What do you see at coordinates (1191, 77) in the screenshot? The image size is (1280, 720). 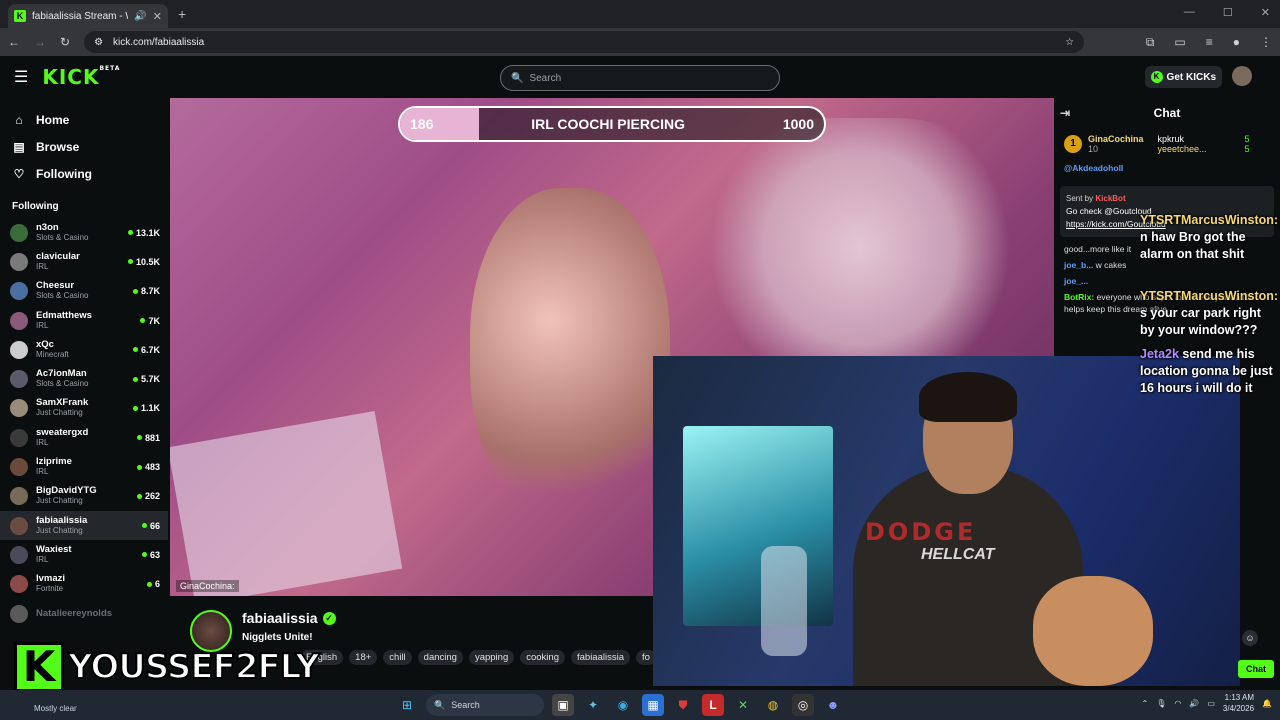 I see `get-kicks-label: Get KICKs` at bounding box center [1191, 77].